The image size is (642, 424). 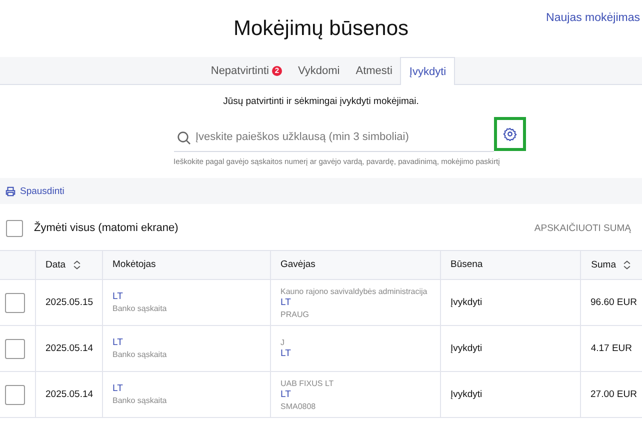 I want to click on column-header: Suma, so click(x=603, y=265).